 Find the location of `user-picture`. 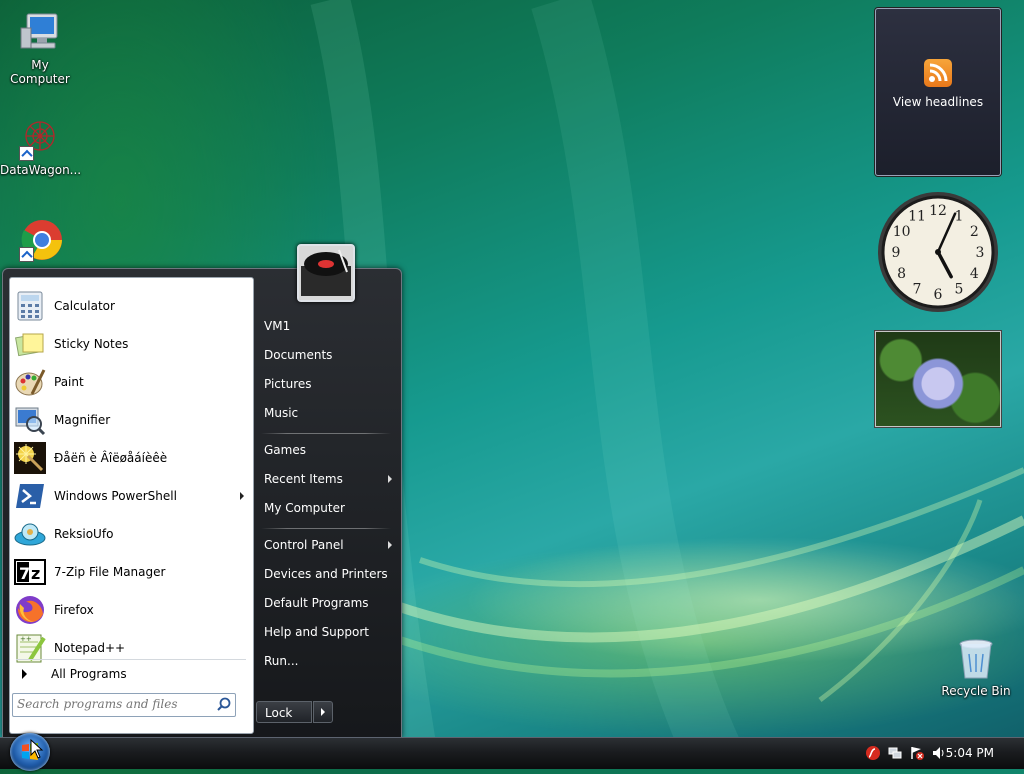

user-picture is located at coordinates (326, 273).